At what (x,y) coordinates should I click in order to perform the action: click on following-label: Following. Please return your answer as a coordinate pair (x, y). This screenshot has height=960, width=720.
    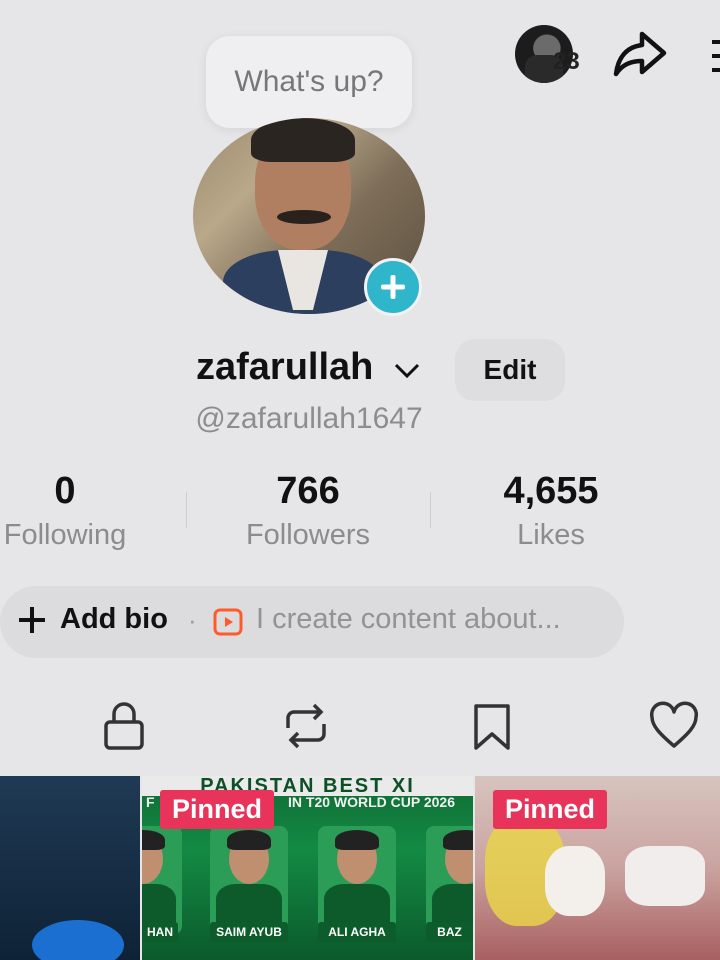
    Looking at the image, I should click on (65, 535).